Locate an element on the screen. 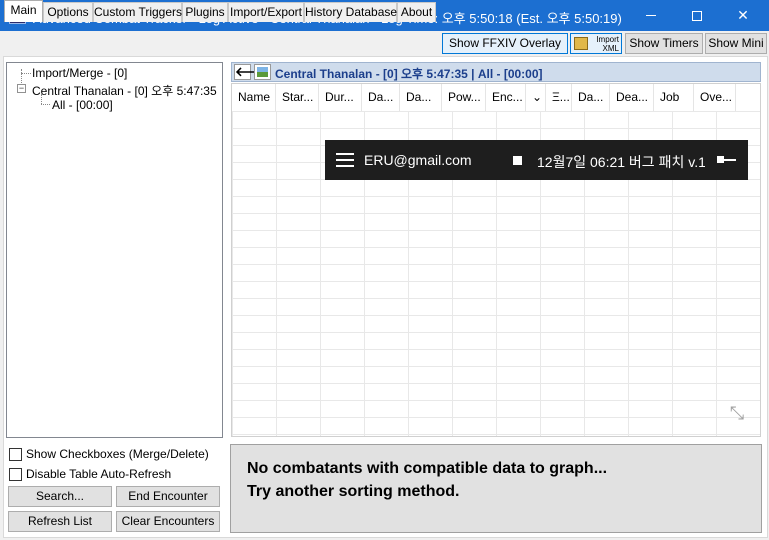 The image size is (769, 540). graph-message-line2: Try another sorting method. is located at coordinates (353, 491).